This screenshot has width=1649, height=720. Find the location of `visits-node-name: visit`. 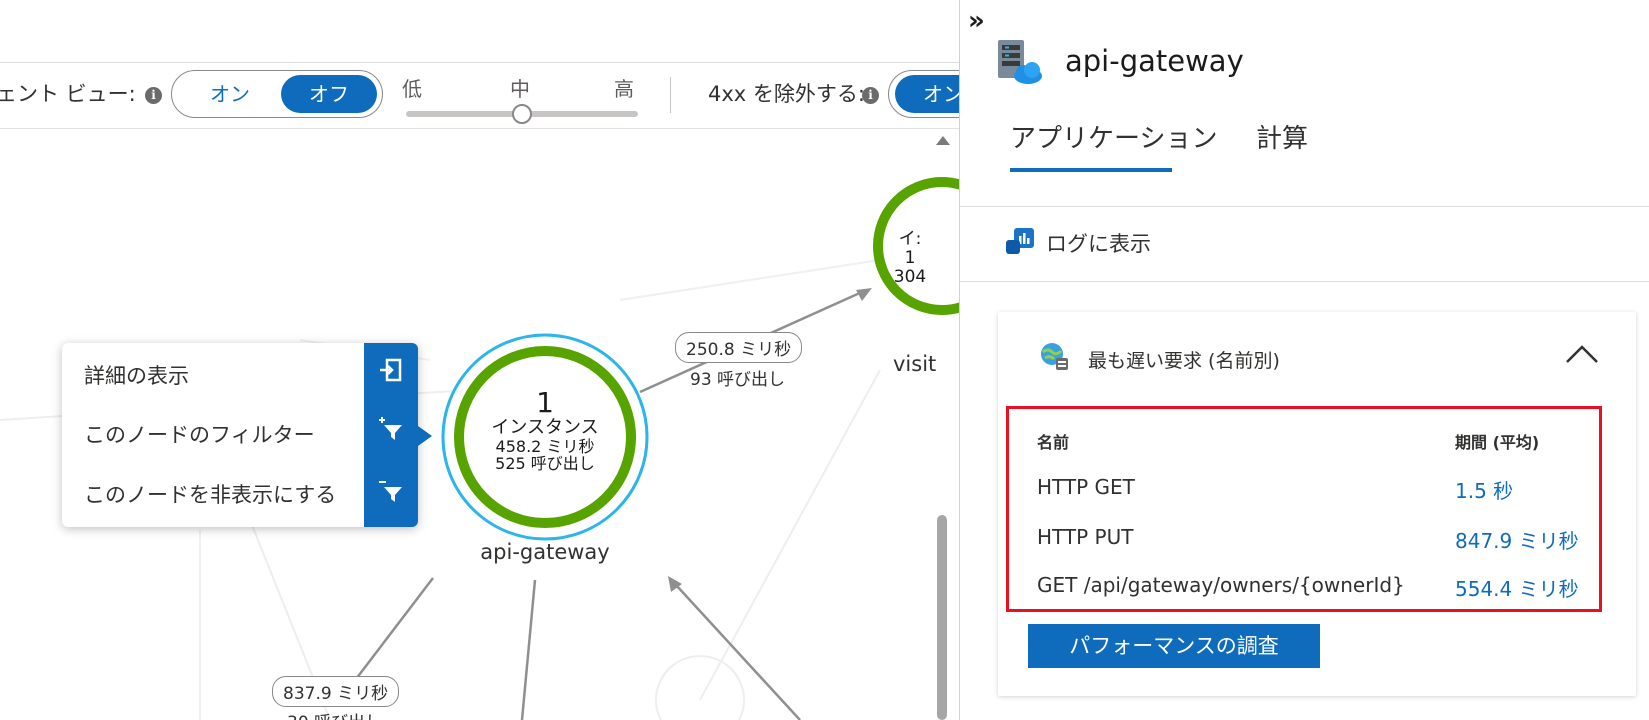

visits-node-name: visit is located at coordinates (915, 364).